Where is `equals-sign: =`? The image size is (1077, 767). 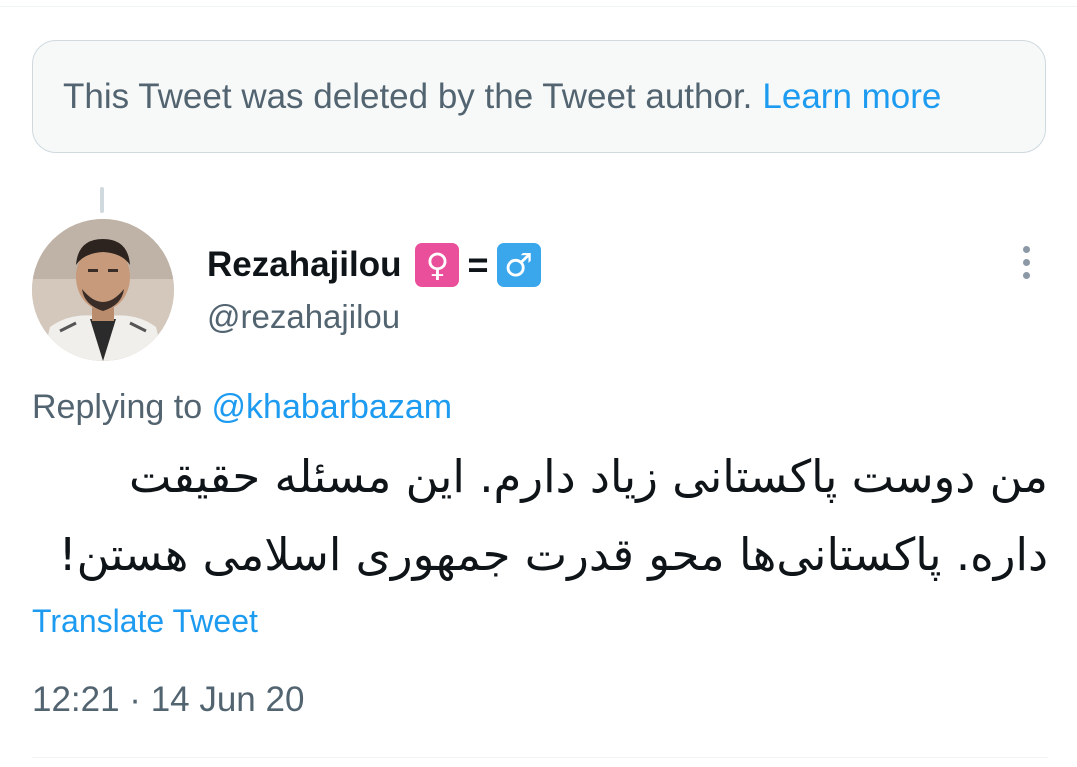 equals-sign: = is located at coordinates (478, 264).